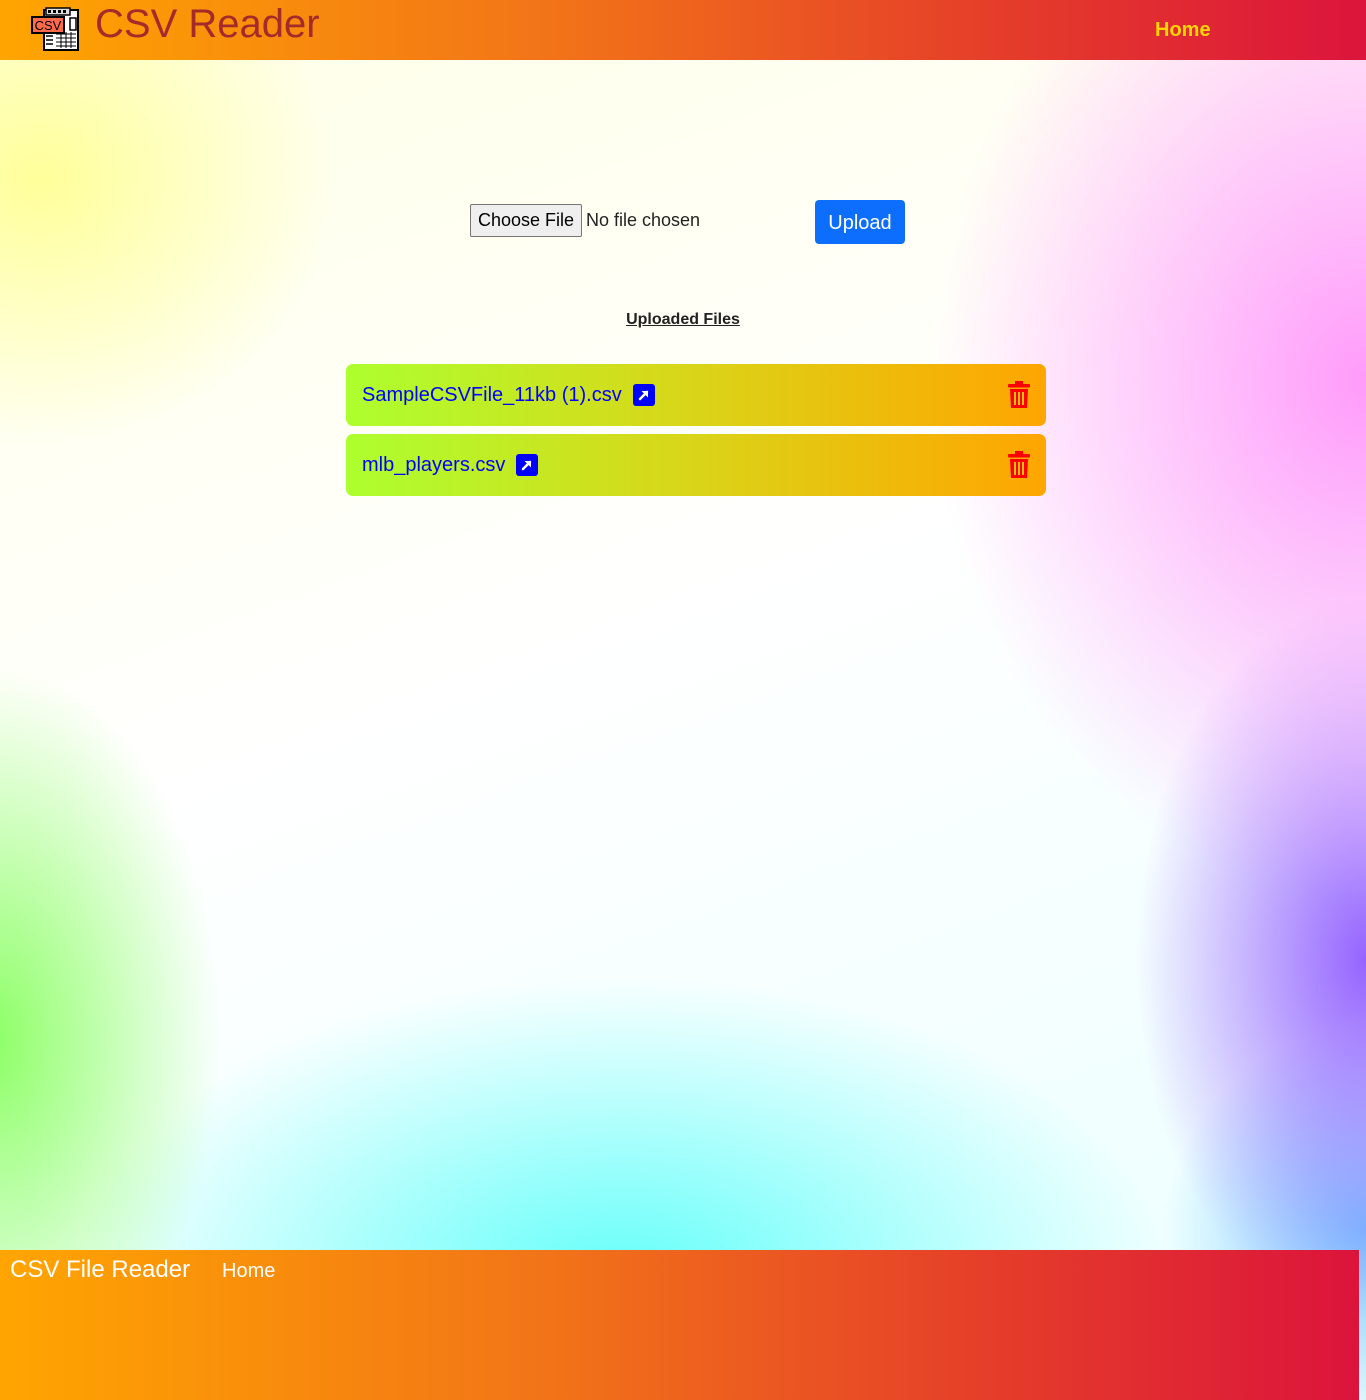 The width and height of the screenshot is (1366, 1400). What do you see at coordinates (679, 1325) in the screenshot?
I see `footer: CSV File Reader Home` at bounding box center [679, 1325].